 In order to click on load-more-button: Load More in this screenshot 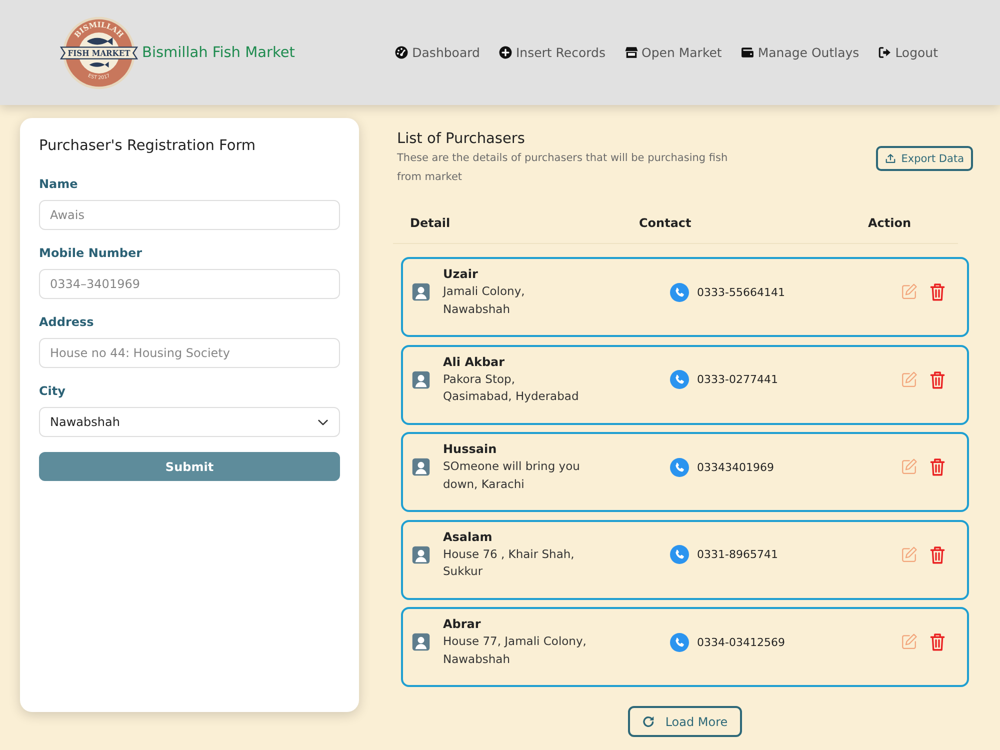, I will do `click(685, 721)`.